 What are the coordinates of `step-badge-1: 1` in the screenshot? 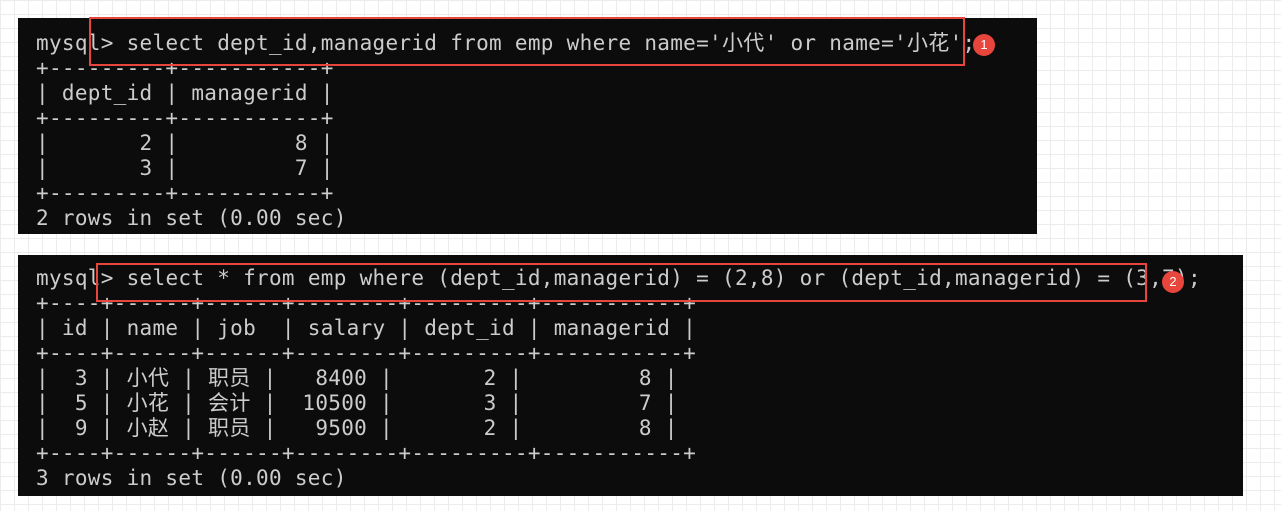 It's located at (984, 45).